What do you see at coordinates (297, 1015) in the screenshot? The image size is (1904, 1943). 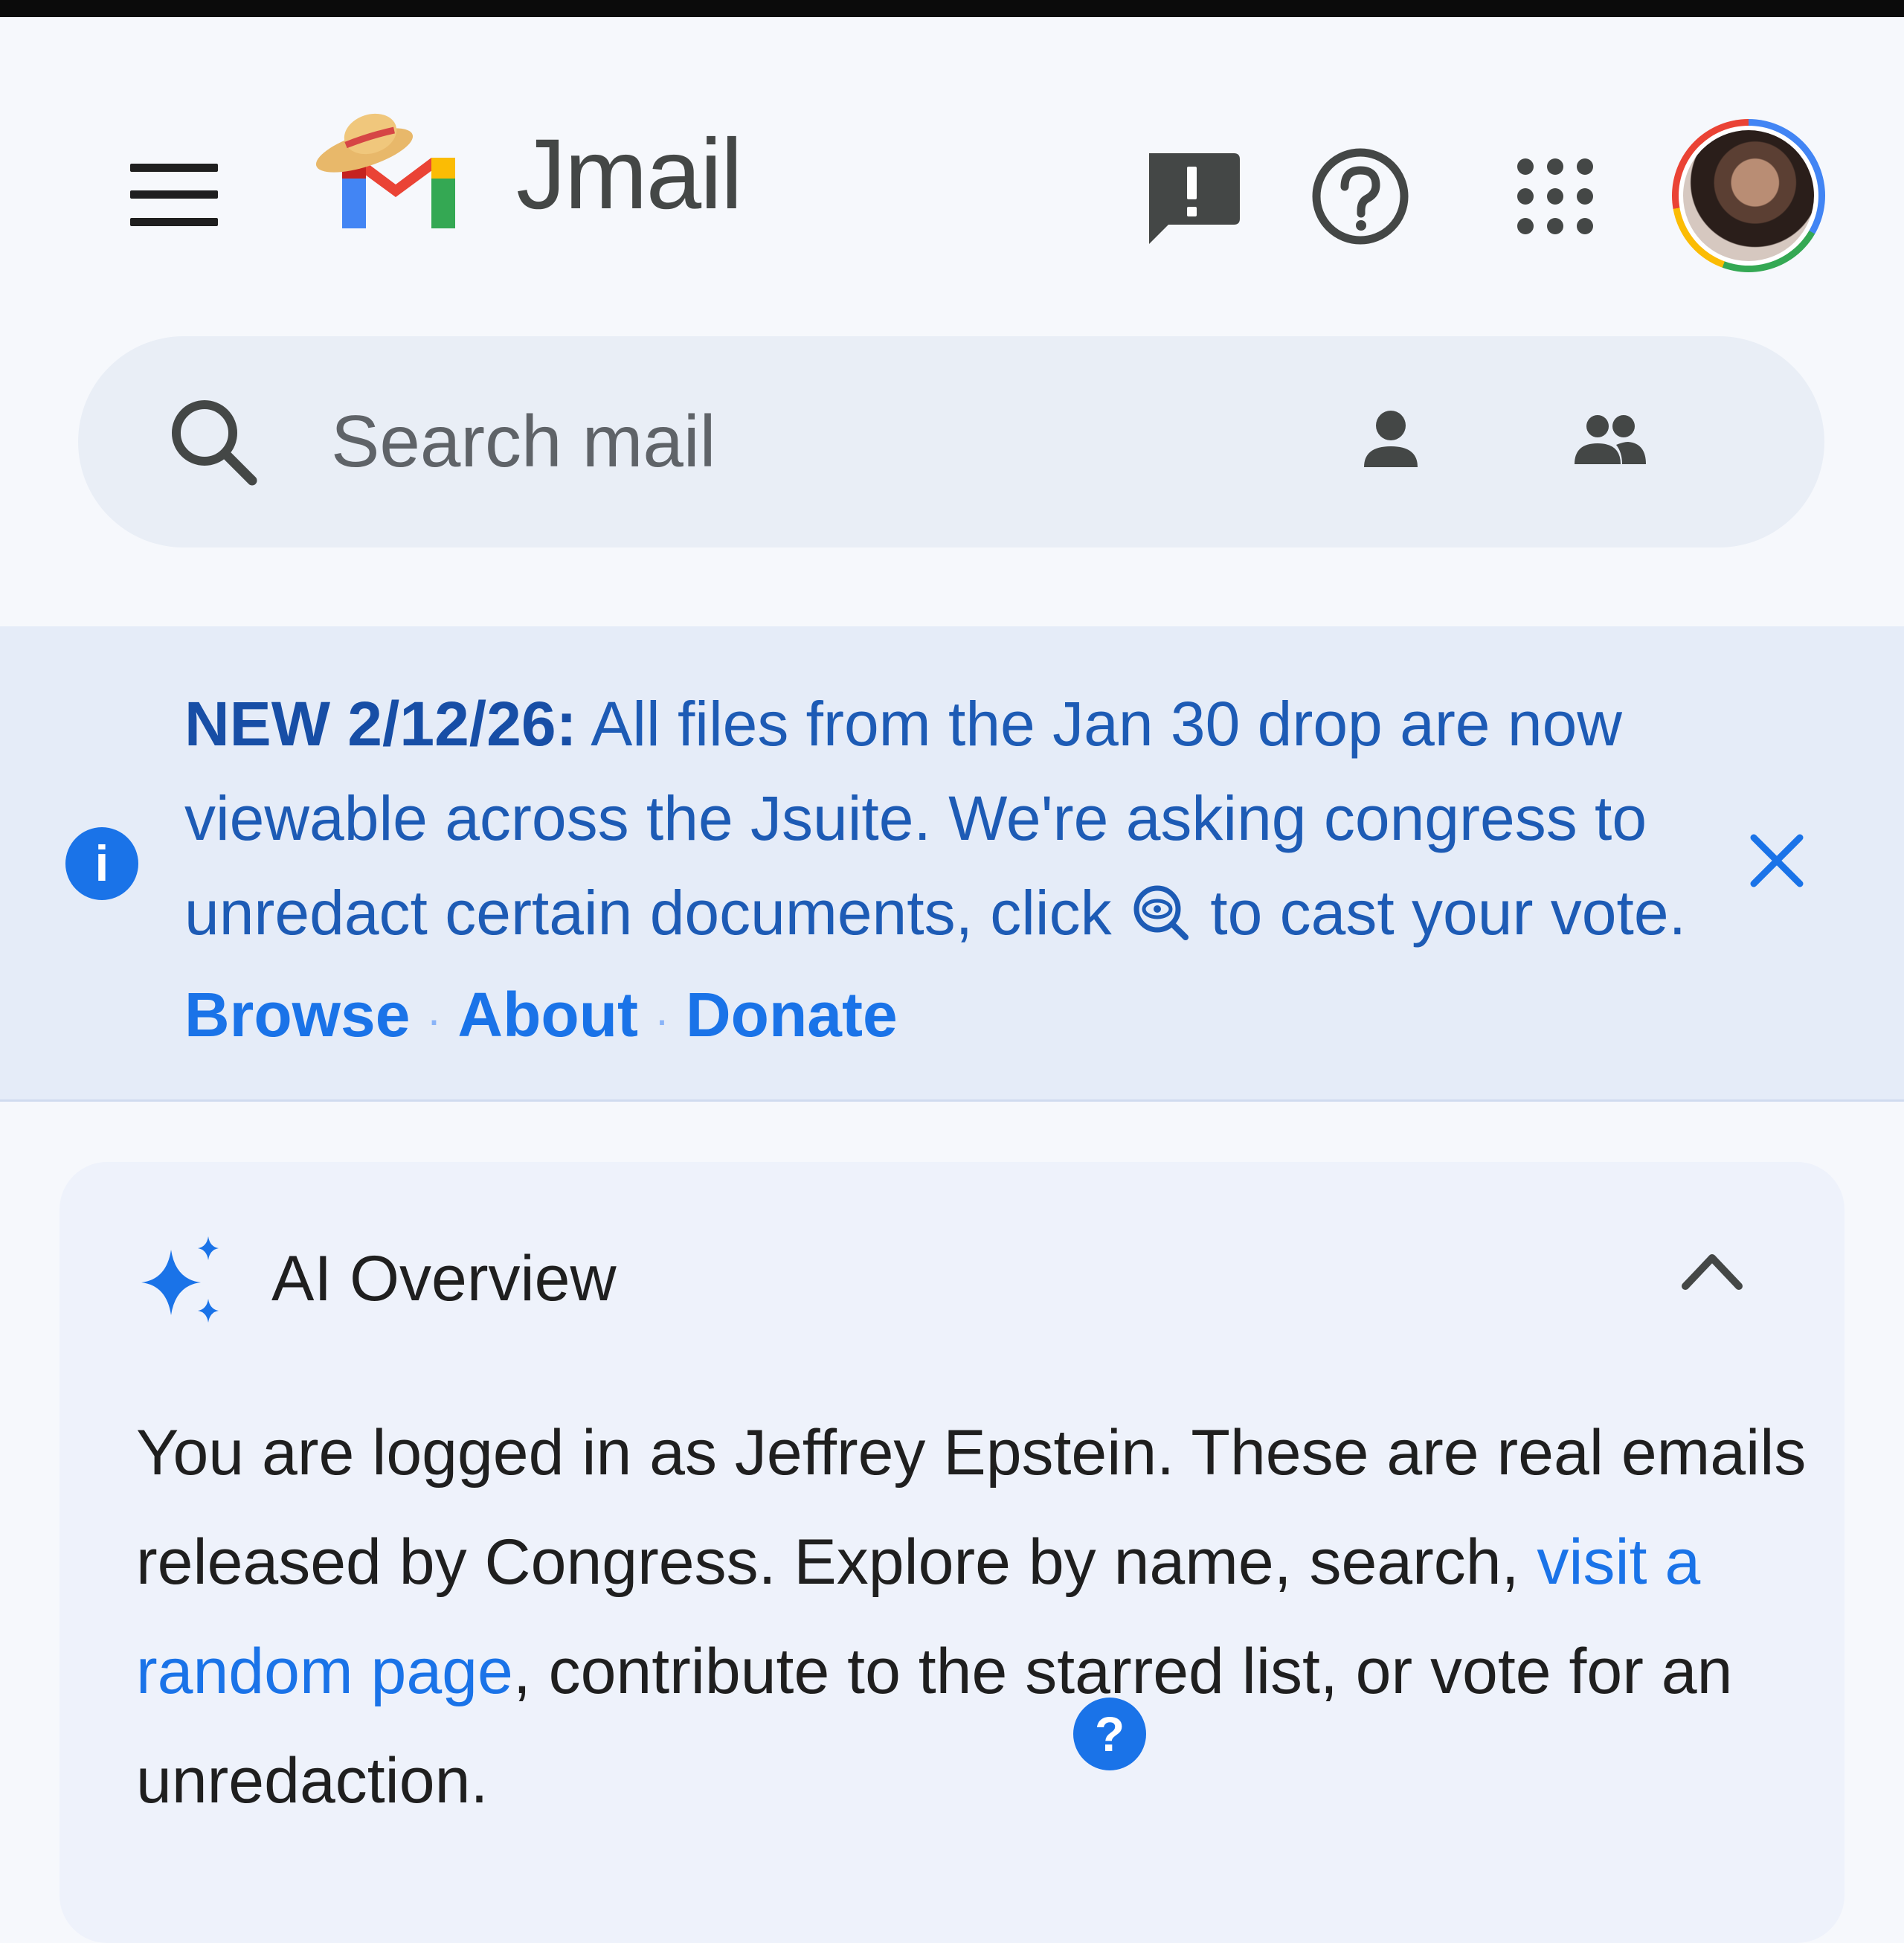 I see `browse-link: Browse` at bounding box center [297, 1015].